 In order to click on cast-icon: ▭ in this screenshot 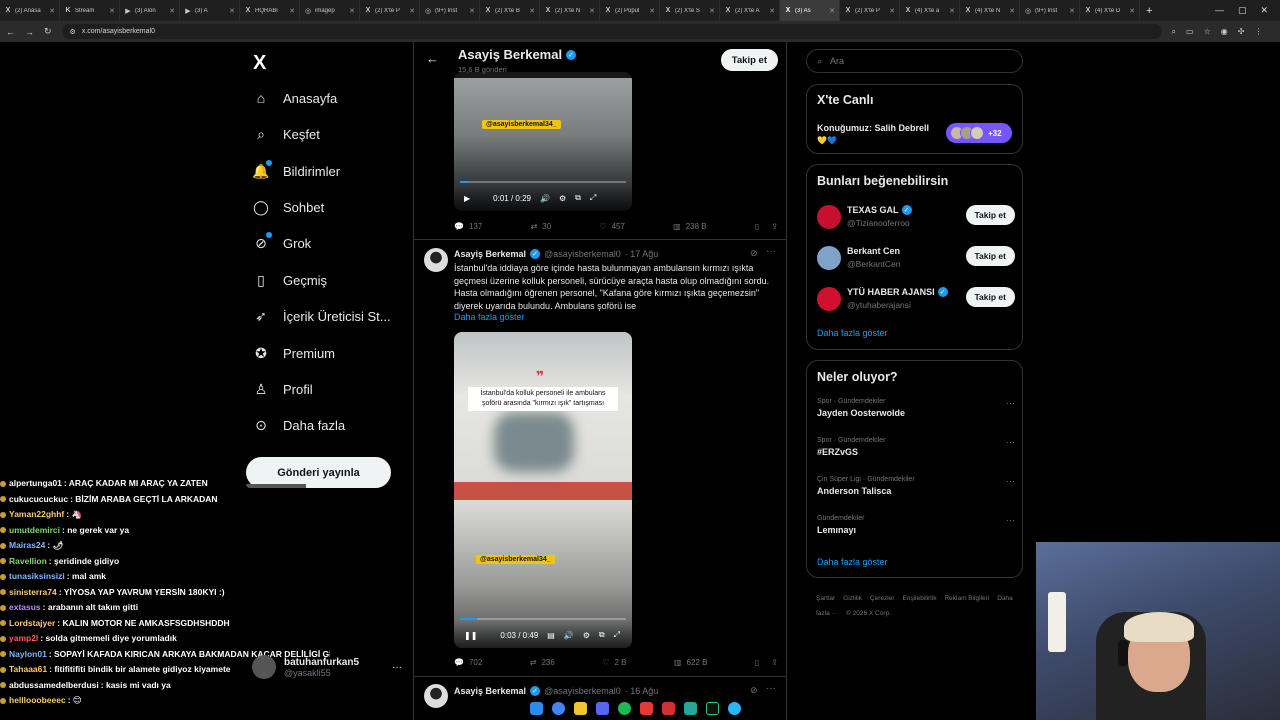, I will do `click(1190, 32)`.